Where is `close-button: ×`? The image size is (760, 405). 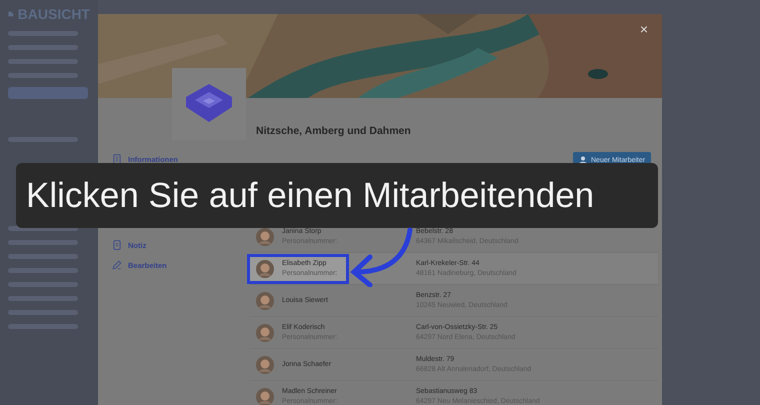 close-button: × is located at coordinates (644, 29).